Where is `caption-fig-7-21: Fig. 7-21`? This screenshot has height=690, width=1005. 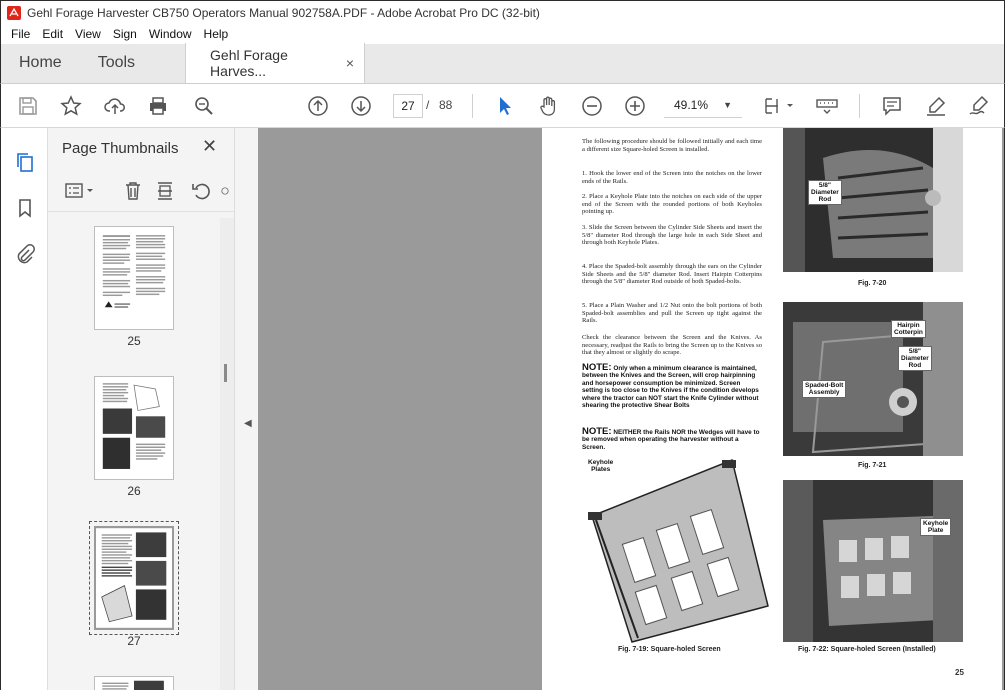 caption-fig-7-21: Fig. 7-21 is located at coordinates (872, 465).